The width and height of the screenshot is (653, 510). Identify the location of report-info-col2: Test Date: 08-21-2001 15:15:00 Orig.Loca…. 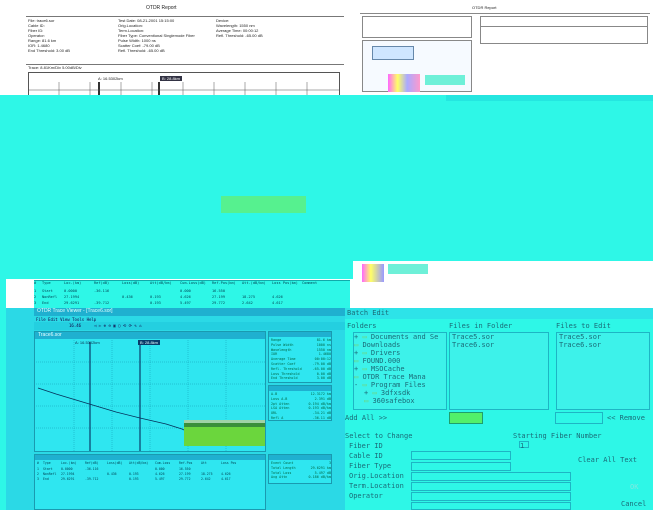
(168, 35).